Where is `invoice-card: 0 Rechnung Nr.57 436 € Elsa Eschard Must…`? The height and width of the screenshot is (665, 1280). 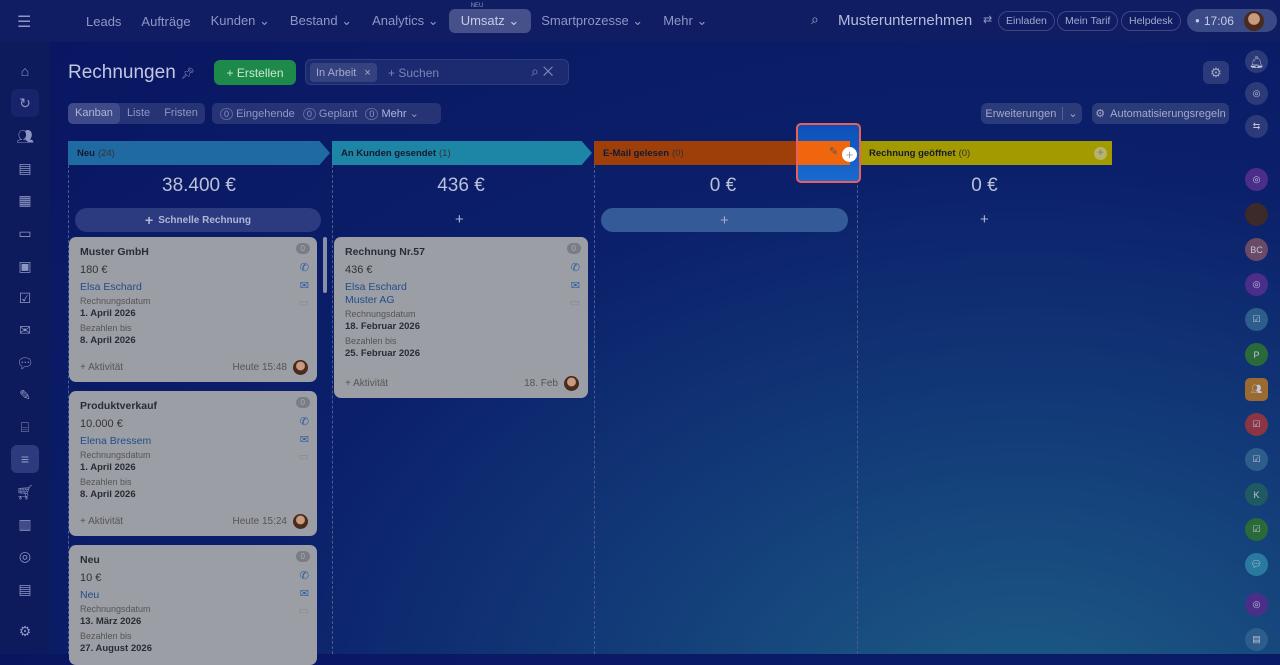
invoice-card: 0 Rechnung Nr.57 436 € Elsa Eschard Must… is located at coordinates (461, 317).